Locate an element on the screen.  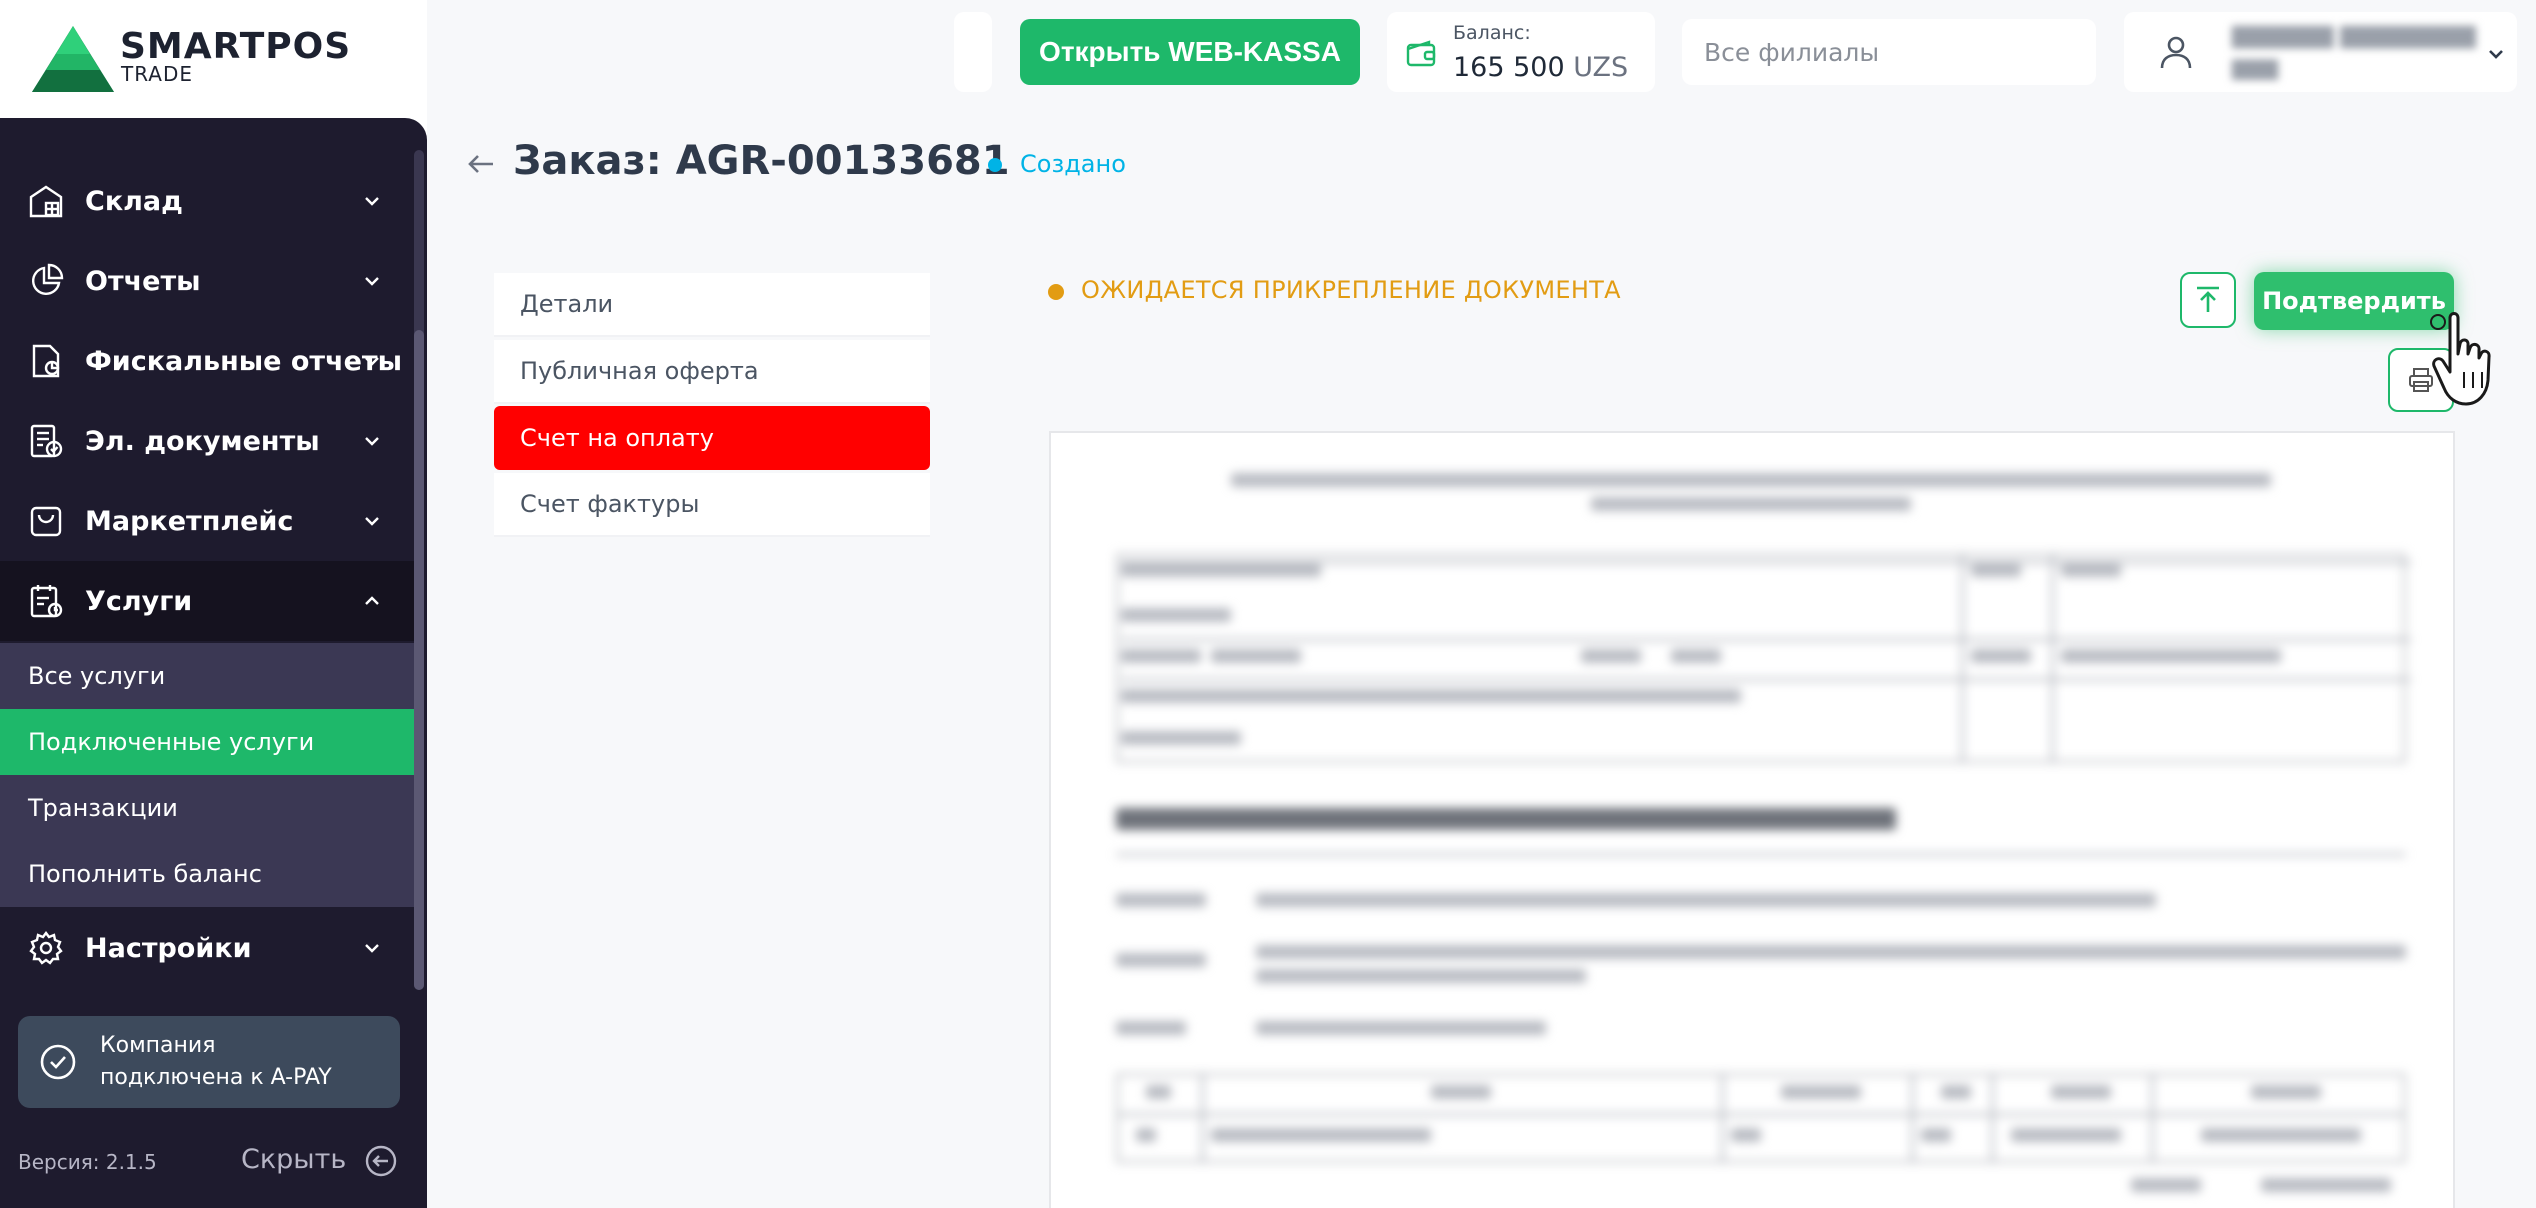
sidebar-item-label: Фискальные отчеты is located at coordinates (243, 361).